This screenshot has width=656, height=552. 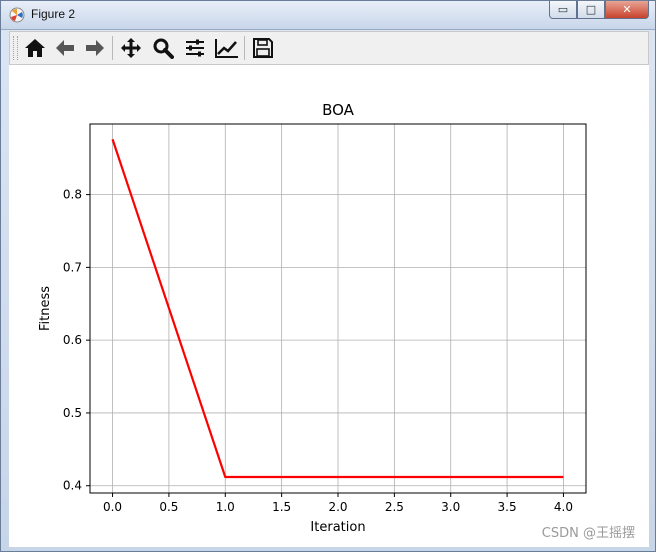 I want to click on y-tick-label: 0.7, so click(x=72, y=267).